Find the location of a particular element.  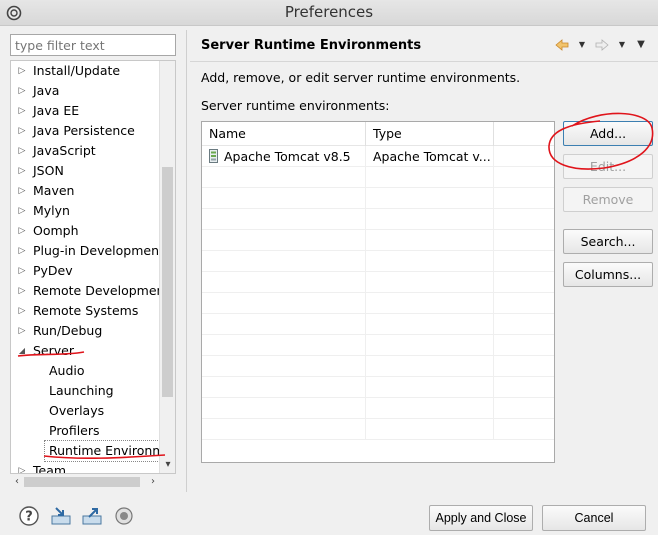

tree-item-label: Remote Development is located at coordinates (101, 290).